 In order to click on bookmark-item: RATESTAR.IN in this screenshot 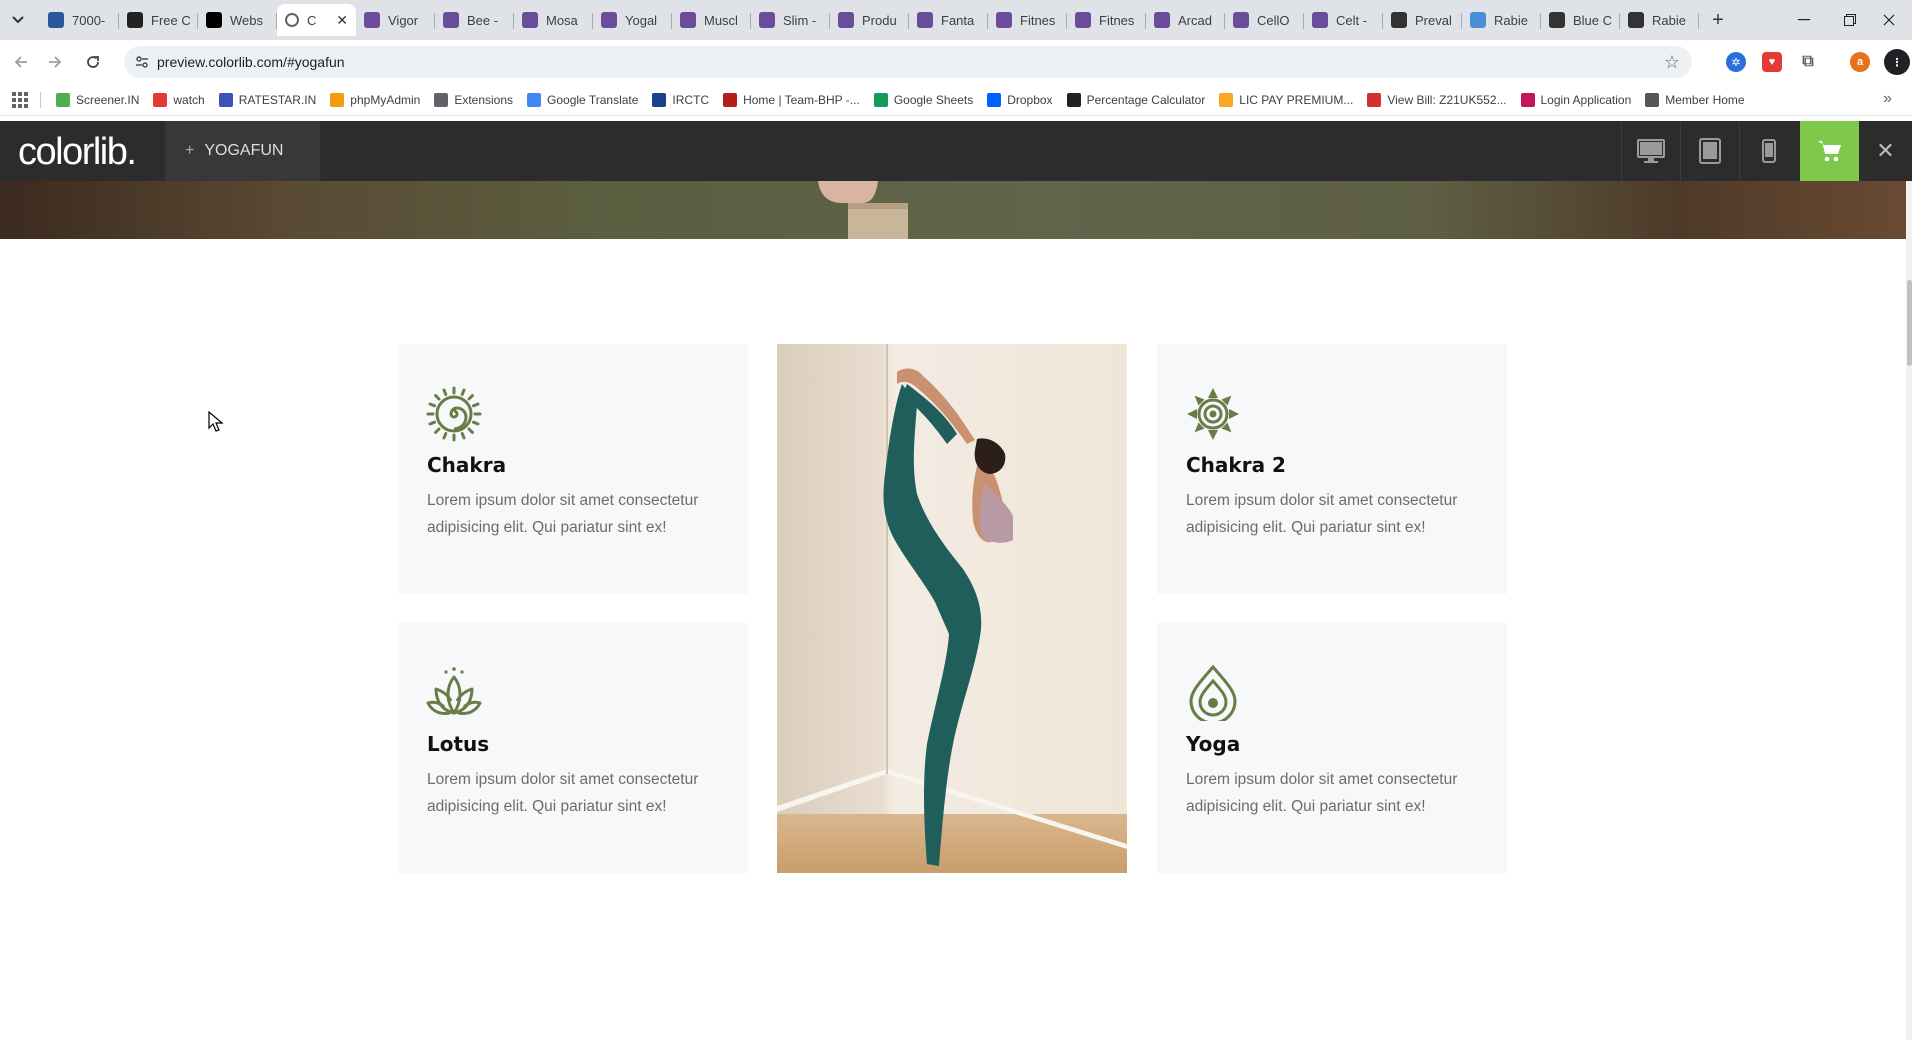, I will do `click(267, 100)`.